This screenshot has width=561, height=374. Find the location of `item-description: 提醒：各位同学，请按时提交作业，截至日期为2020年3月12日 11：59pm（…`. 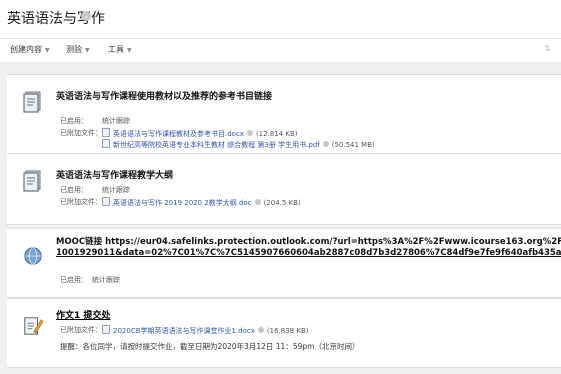

item-description: 提醒：各位同学，请按时提交作业，截至日期为2020年3月12日 11：59pm（… is located at coordinates (210, 346).